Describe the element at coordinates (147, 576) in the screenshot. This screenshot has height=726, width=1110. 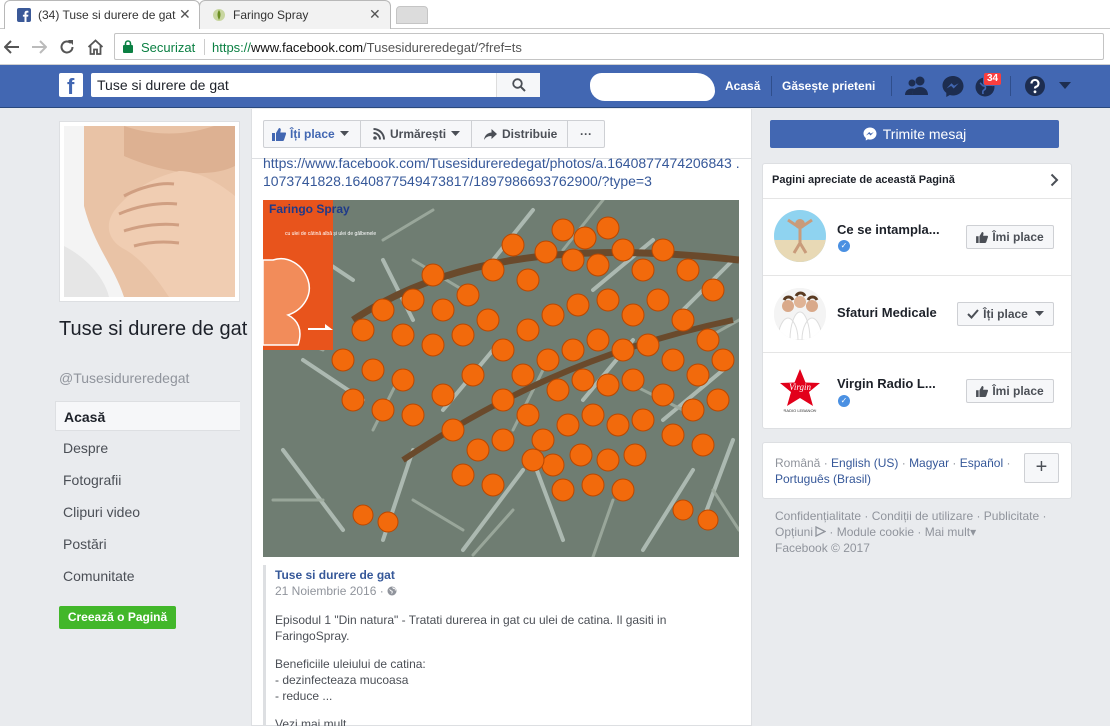
I see `left-nav-community: Comunitate` at that location.